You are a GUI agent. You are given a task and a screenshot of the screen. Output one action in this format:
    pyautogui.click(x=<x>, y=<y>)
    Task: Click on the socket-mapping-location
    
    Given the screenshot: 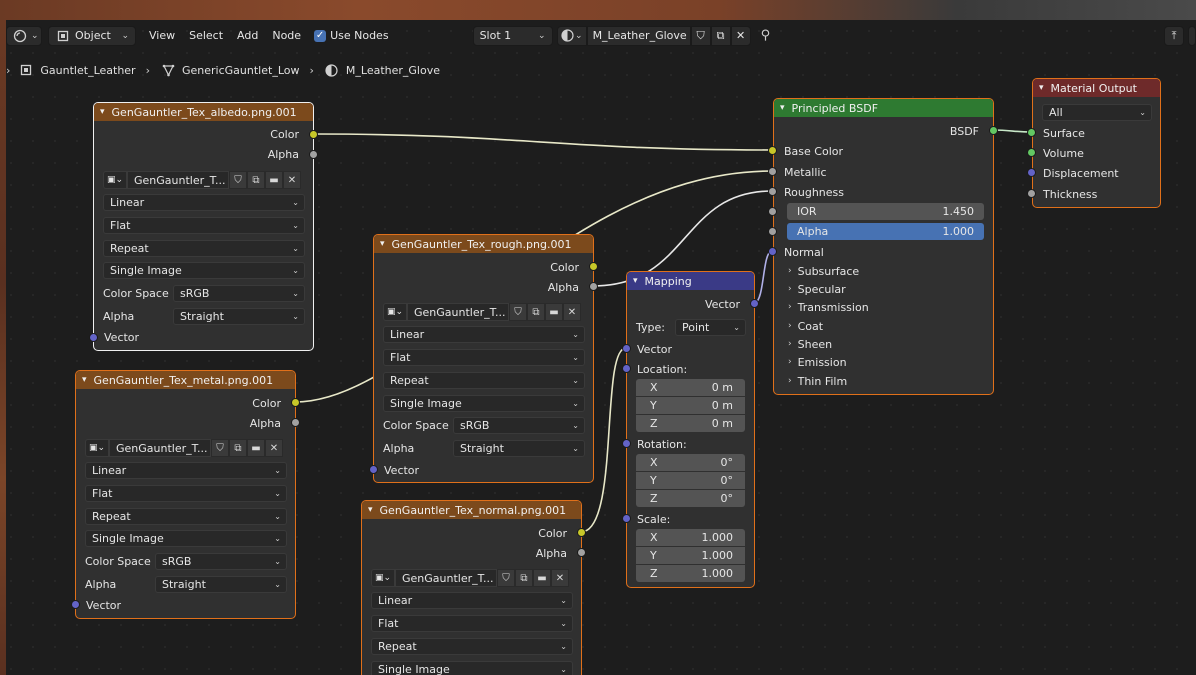 What is the action you would take?
    pyautogui.click(x=626, y=368)
    